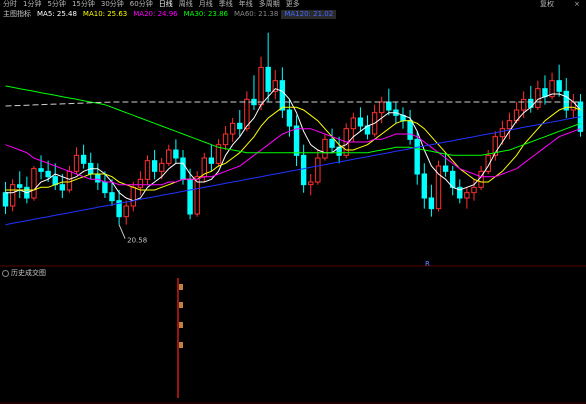  Describe the element at coordinates (137, 241) in the screenshot. I see `low-price-label: 20.58` at that location.